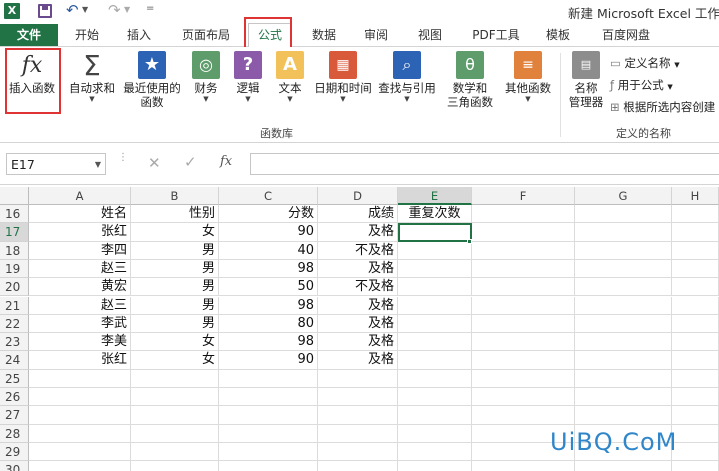 This screenshot has height=471, width=719. I want to click on cell-d18: 不及格, so click(358, 250).